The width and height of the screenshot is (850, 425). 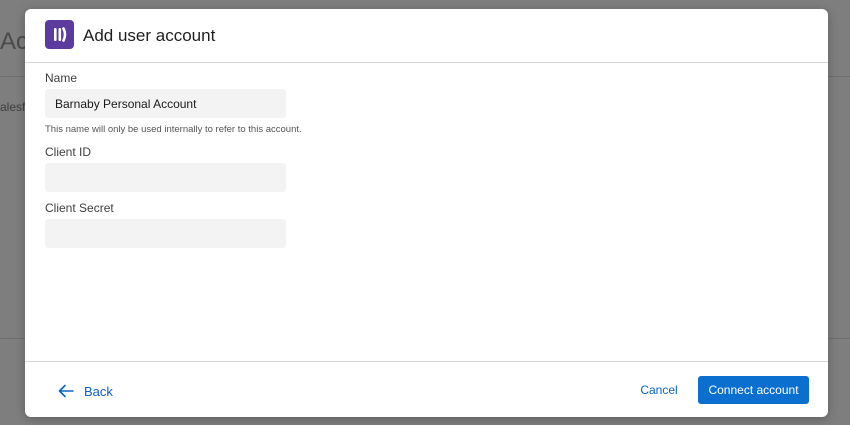 What do you see at coordinates (165, 233) in the screenshot?
I see `client-secret-input` at bounding box center [165, 233].